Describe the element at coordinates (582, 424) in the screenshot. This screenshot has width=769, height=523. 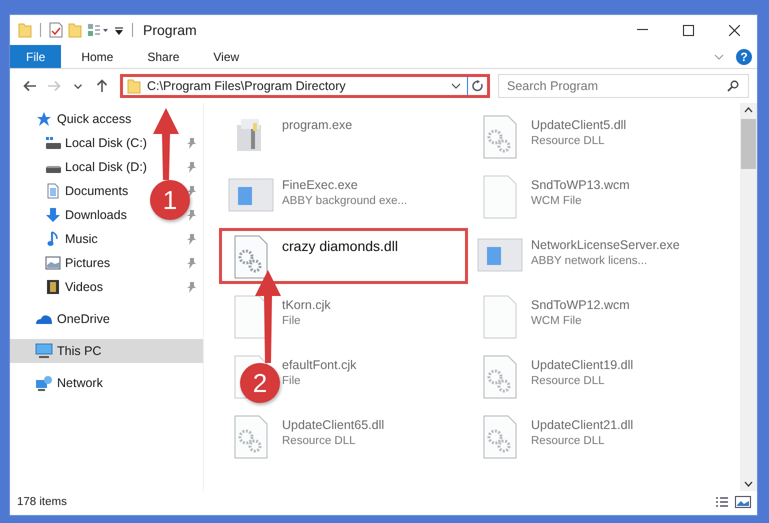
I see `file-name: UpdateClient21.dll` at that location.